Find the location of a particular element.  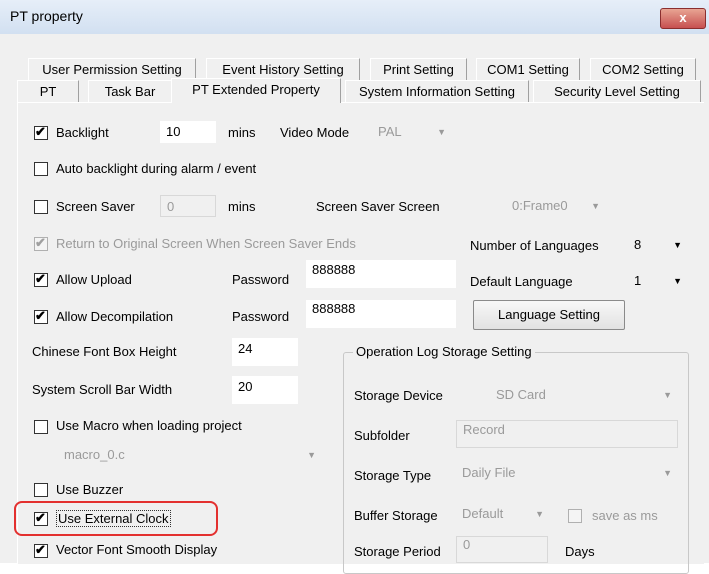

tab-system-information-setting: System Information Setting is located at coordinates (437, 91).